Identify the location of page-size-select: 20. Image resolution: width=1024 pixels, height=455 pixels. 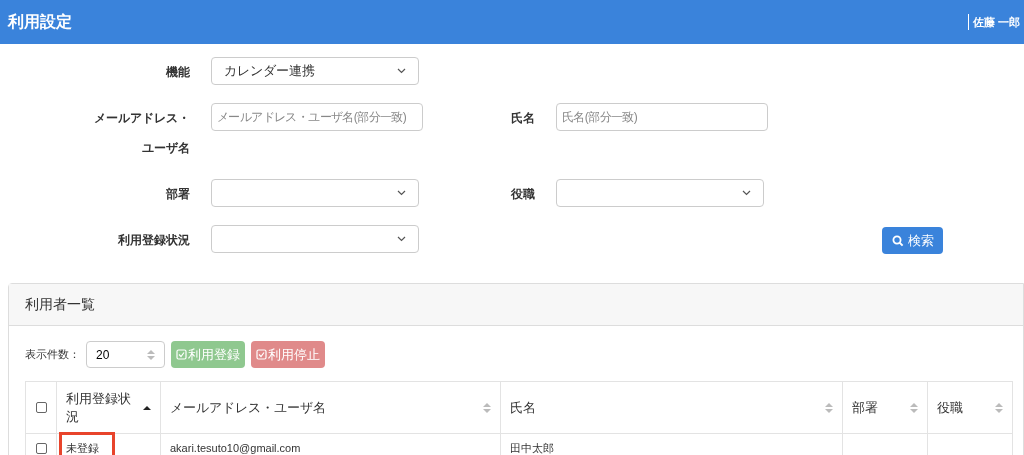
(125, 354).